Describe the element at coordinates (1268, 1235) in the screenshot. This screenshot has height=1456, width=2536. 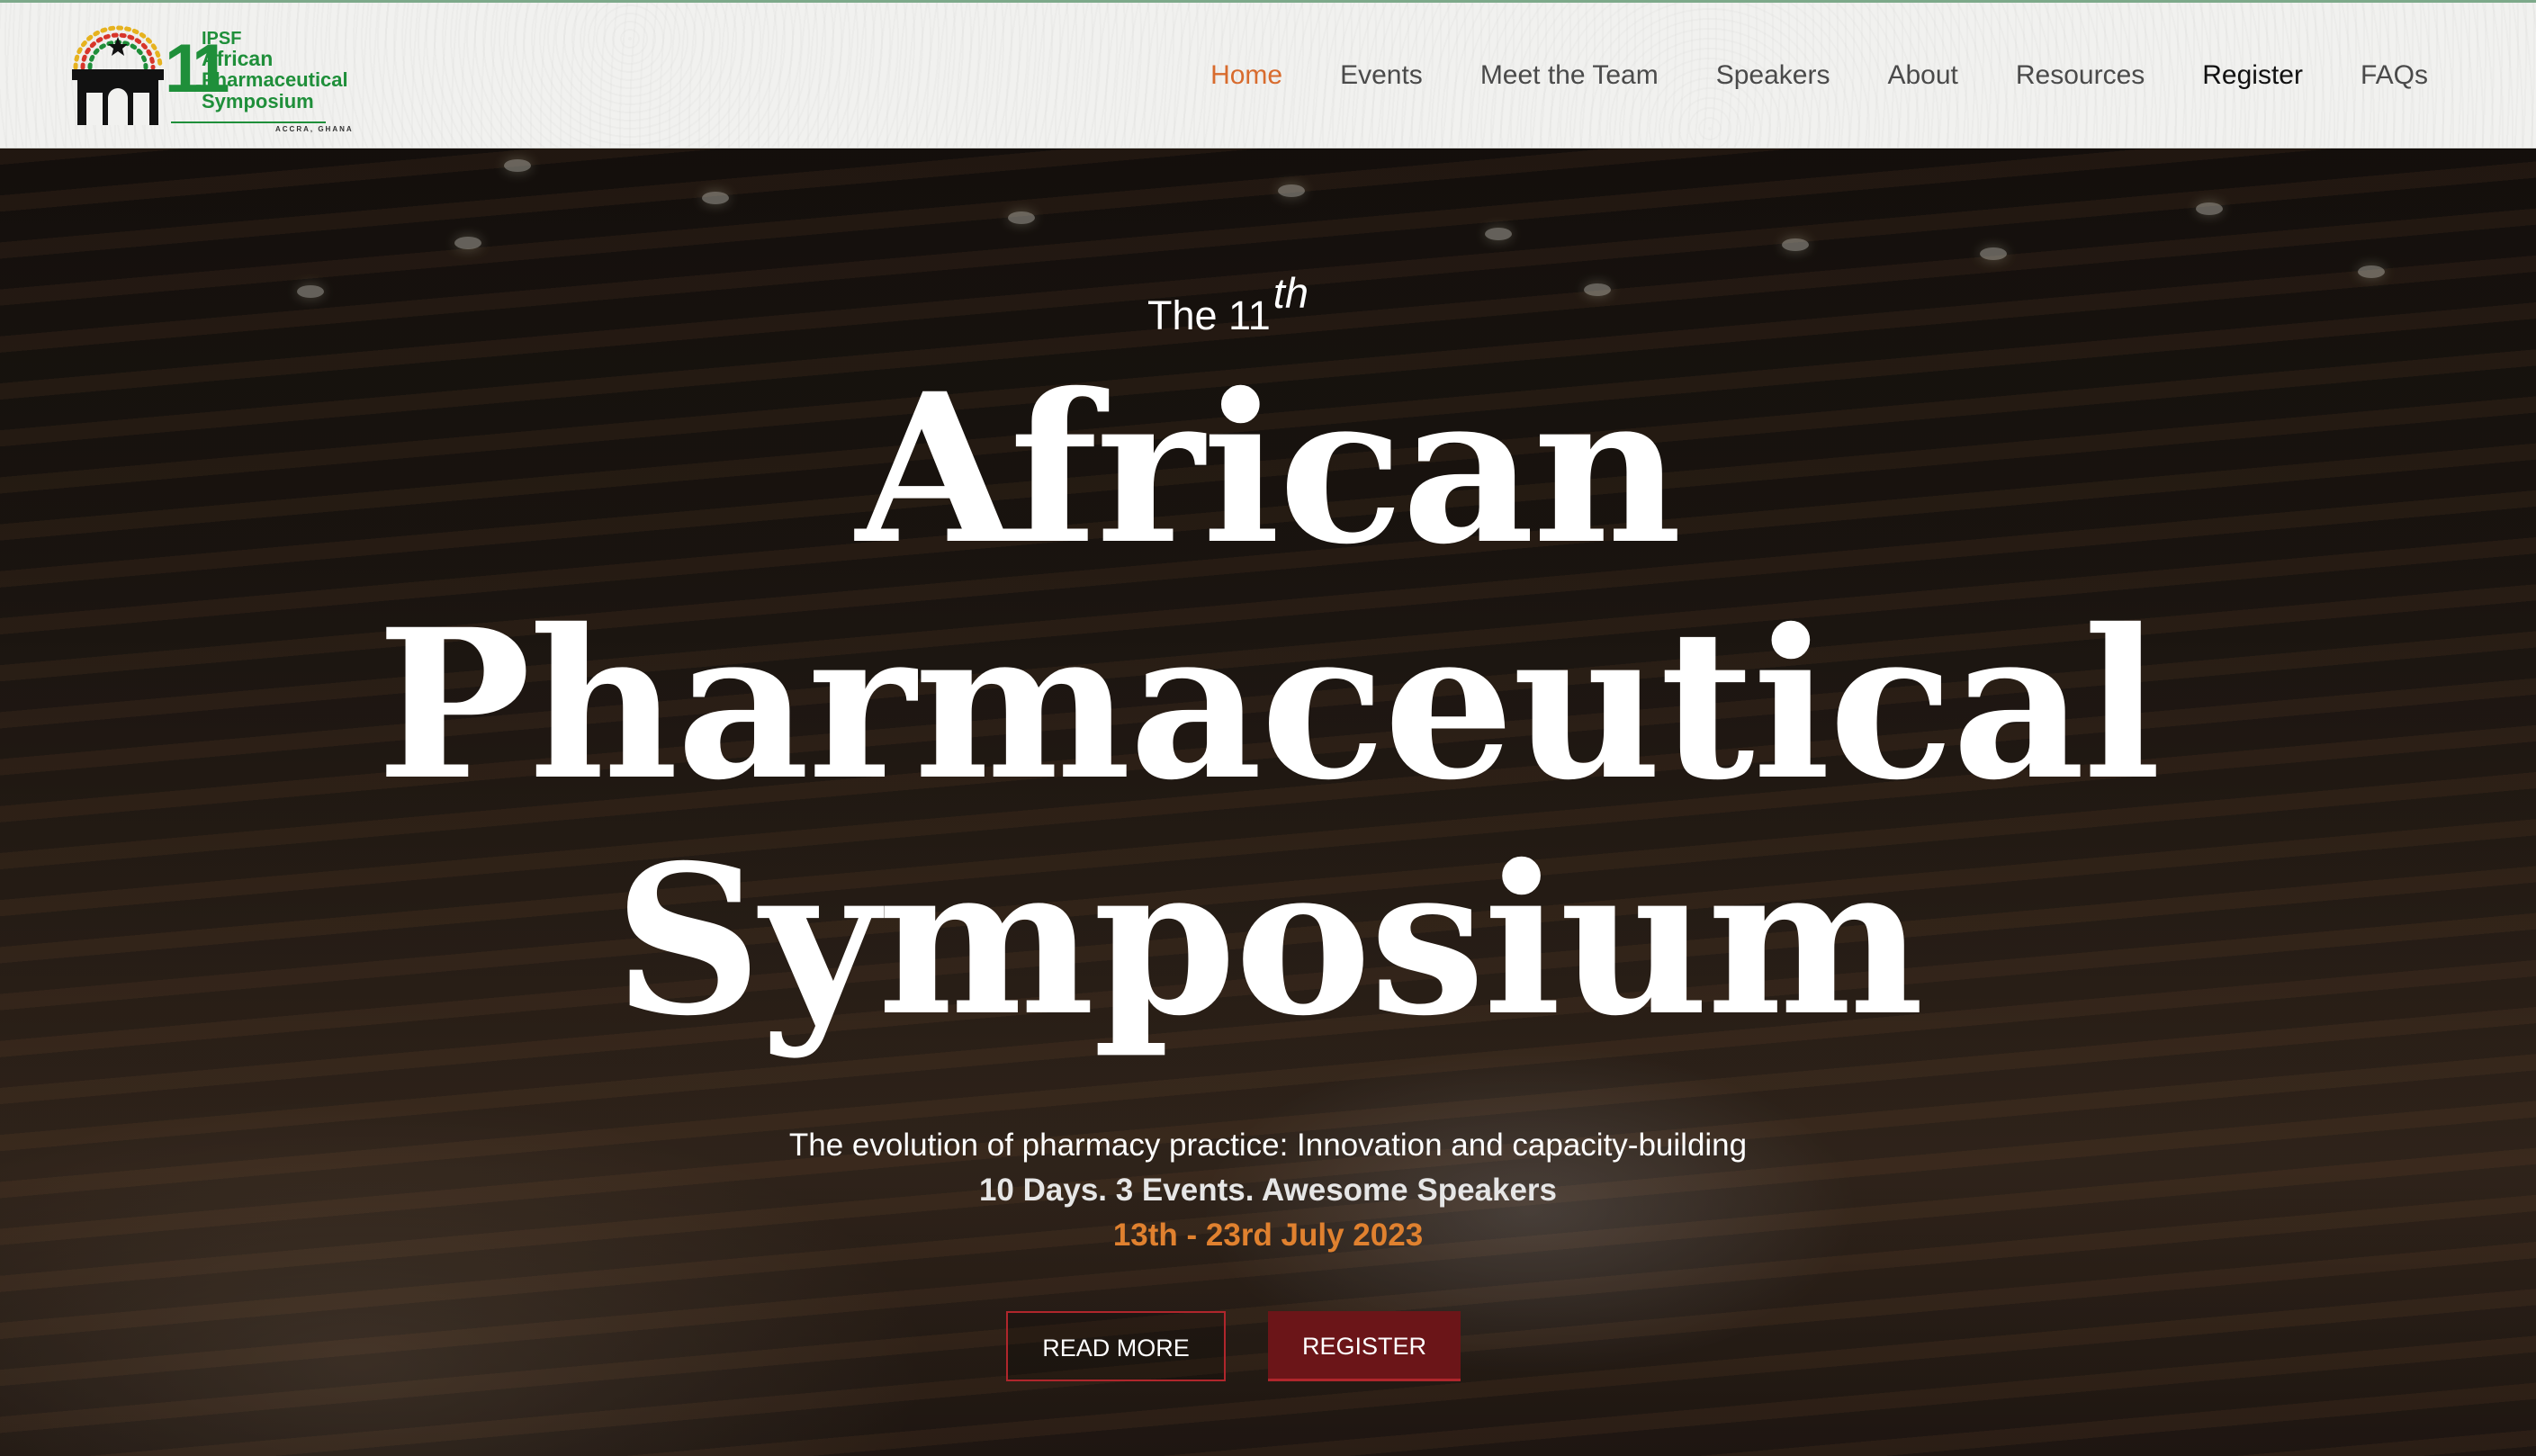
I see `hero-dates: 13th - 23rd July 2023` at that location.